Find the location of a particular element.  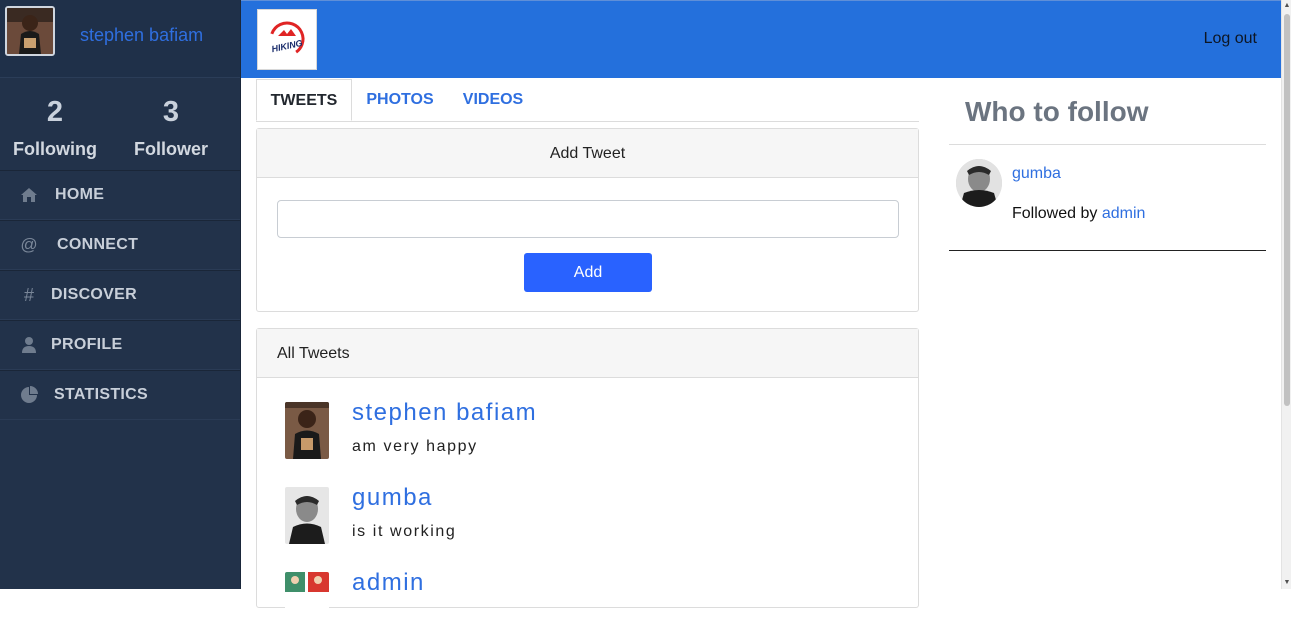

tweet-author: stephen bafiam is located at coordinates (444, 413).